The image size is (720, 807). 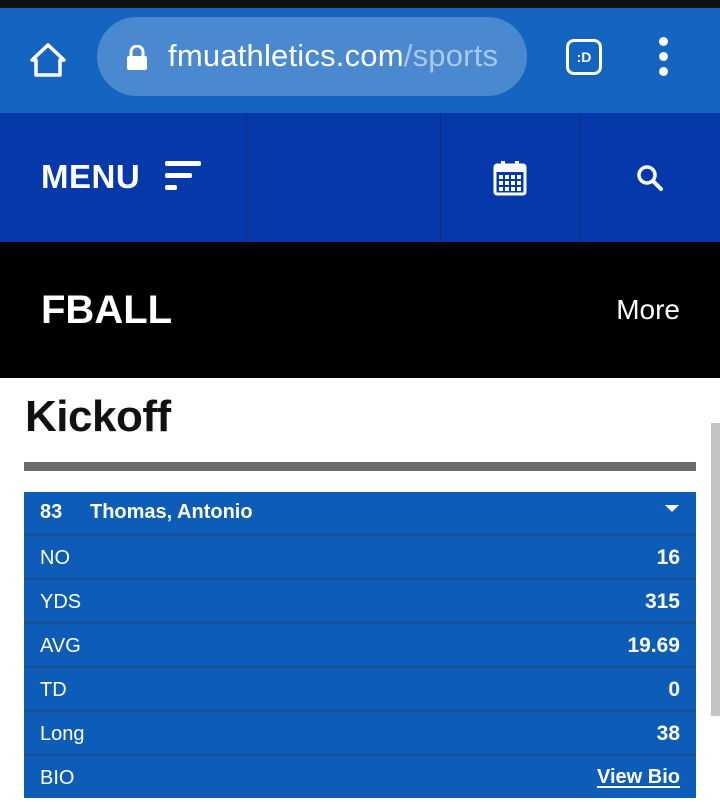 I want to click on address-bar: fmuathletics.com/sports, so click(x=312, y=56).